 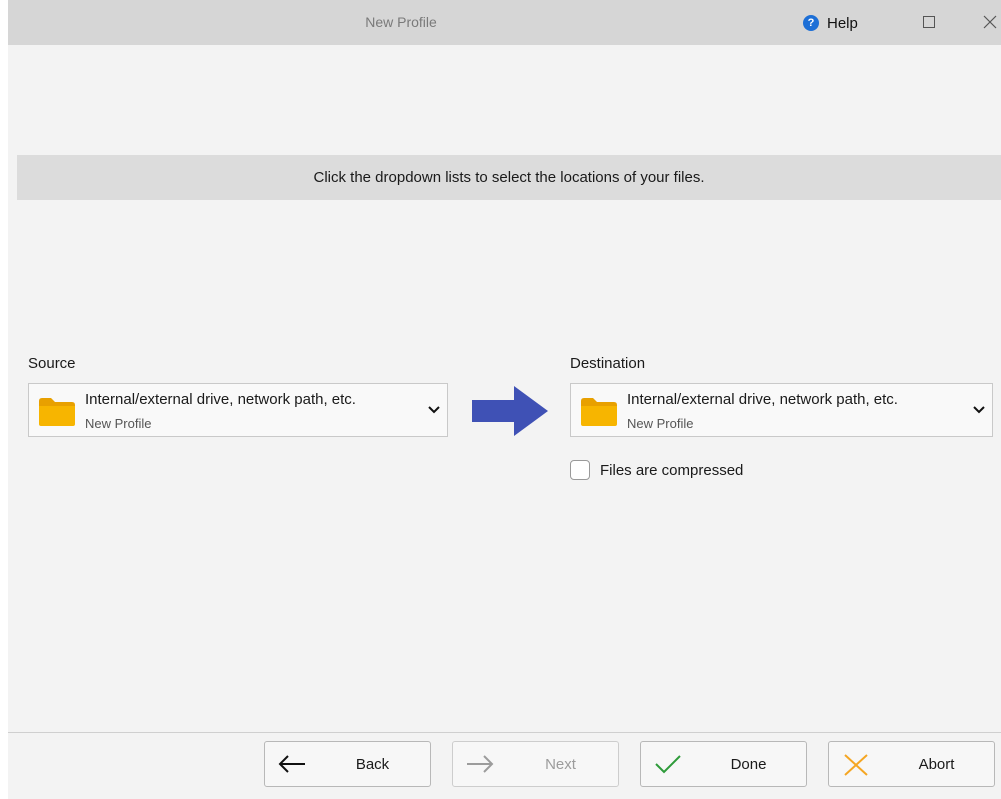 I want to click on destination-sub-text: New Profile, so click(x=660, y=423).